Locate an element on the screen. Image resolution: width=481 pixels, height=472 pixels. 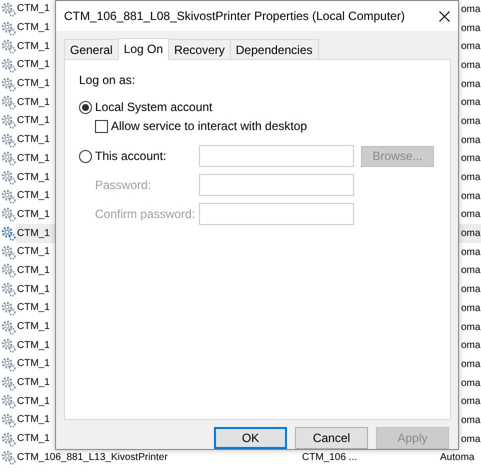
tab: Dependencies is located at coordinates (274, 49).